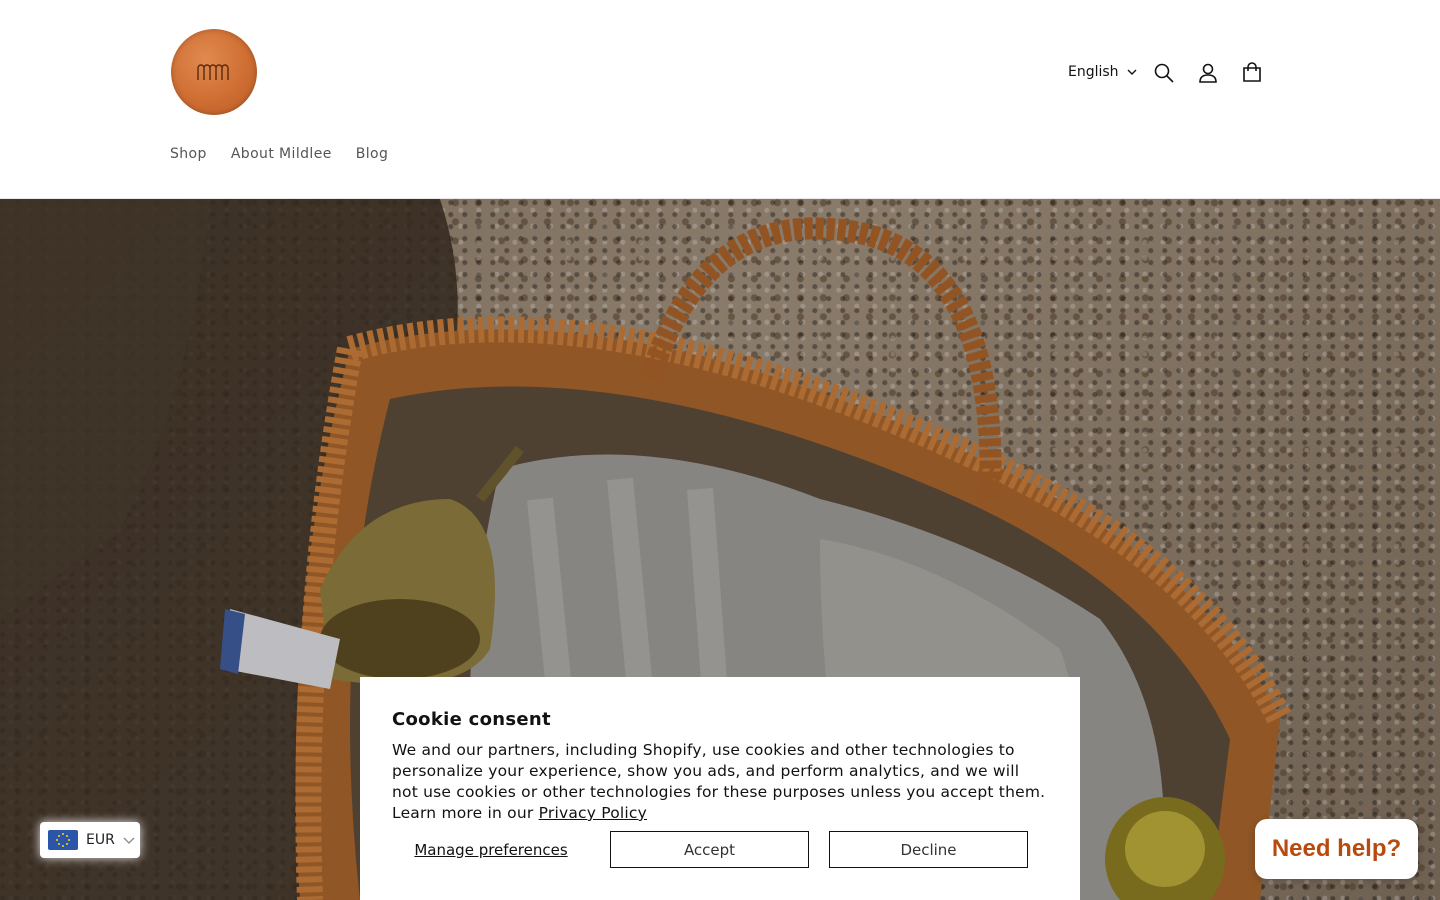 The height and width of the screenshot is (900, 1440). I want to click on cart-icon, so click(1252, 73).